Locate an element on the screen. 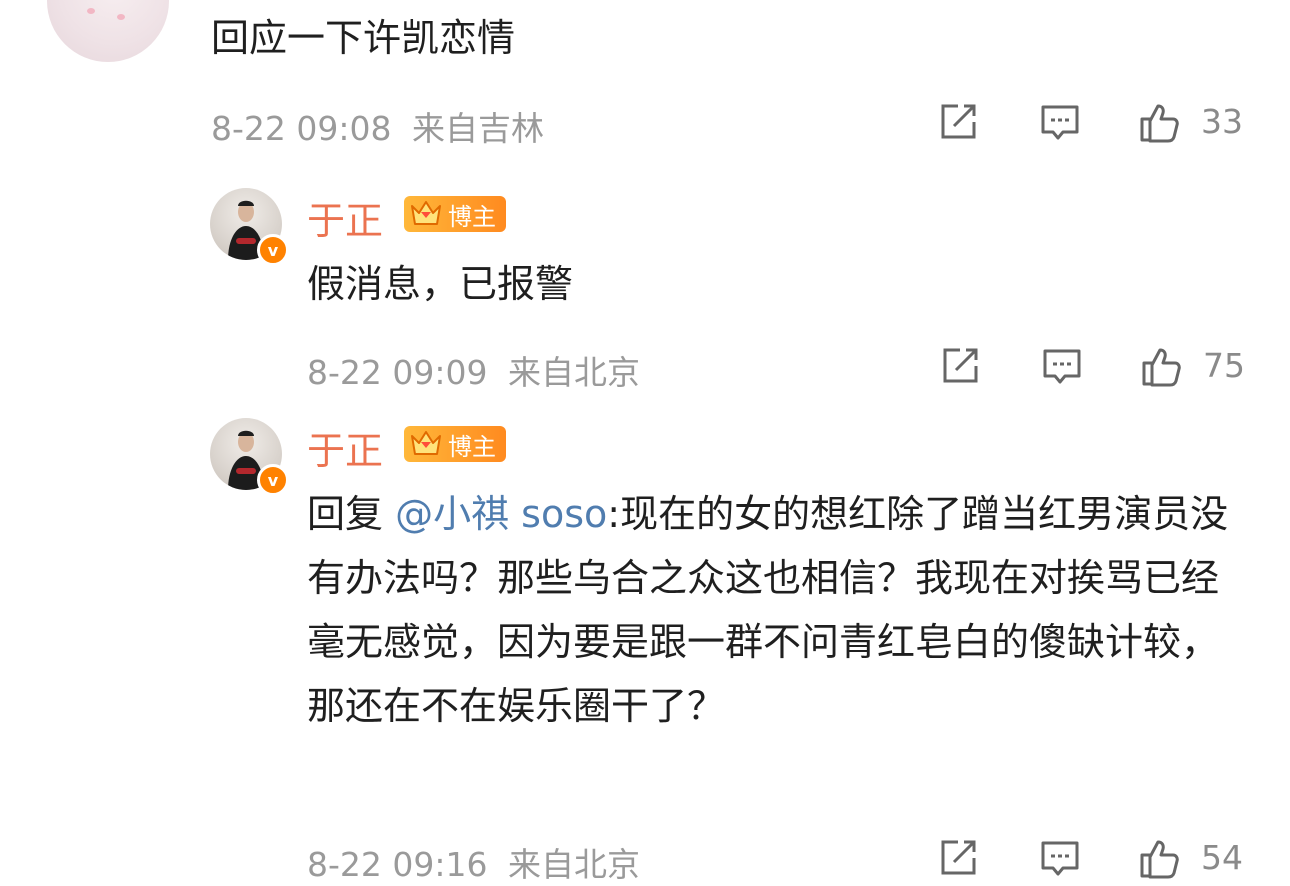 Image resolution: width=1290 pixels, height=886 pixels. comment-meta: 8-22 09:09 来自北京 is located at coordinates (473, 370).